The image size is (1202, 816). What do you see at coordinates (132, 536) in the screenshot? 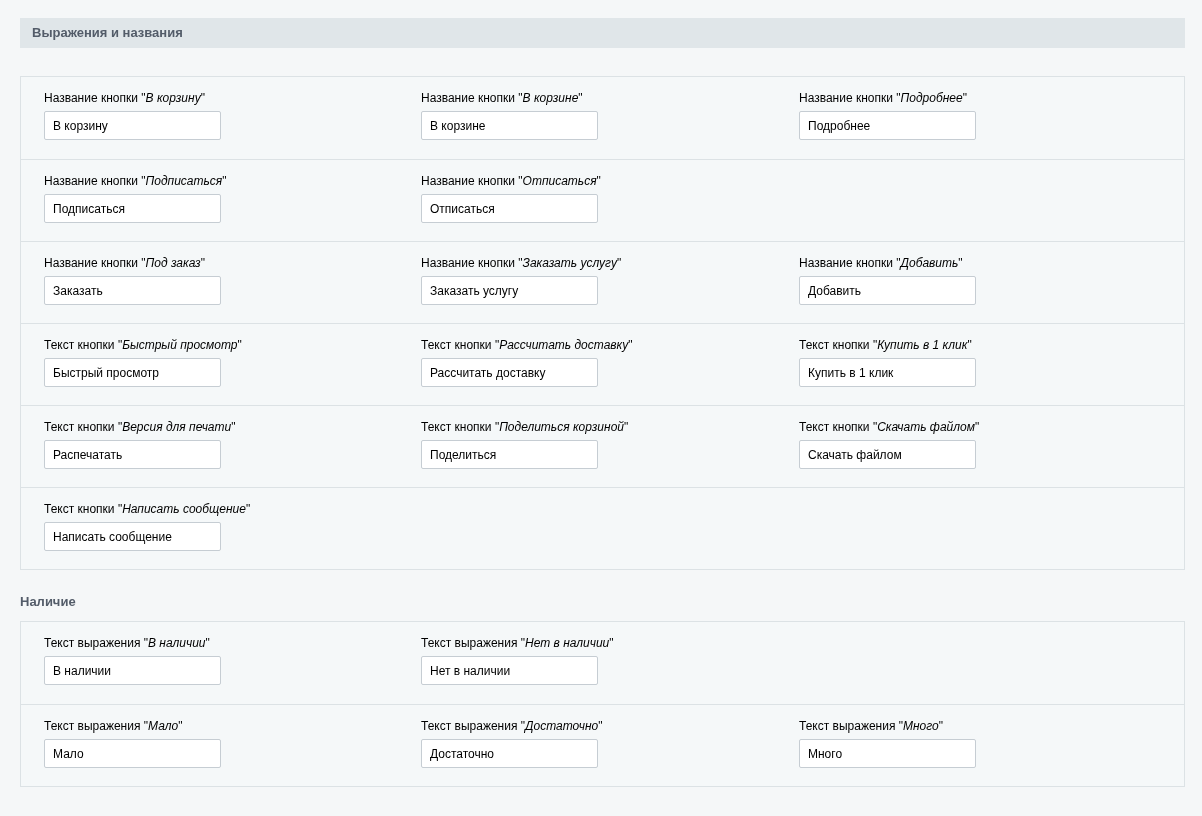
I see `input-field: Написать сообщение` at bounding box center [132, 536].